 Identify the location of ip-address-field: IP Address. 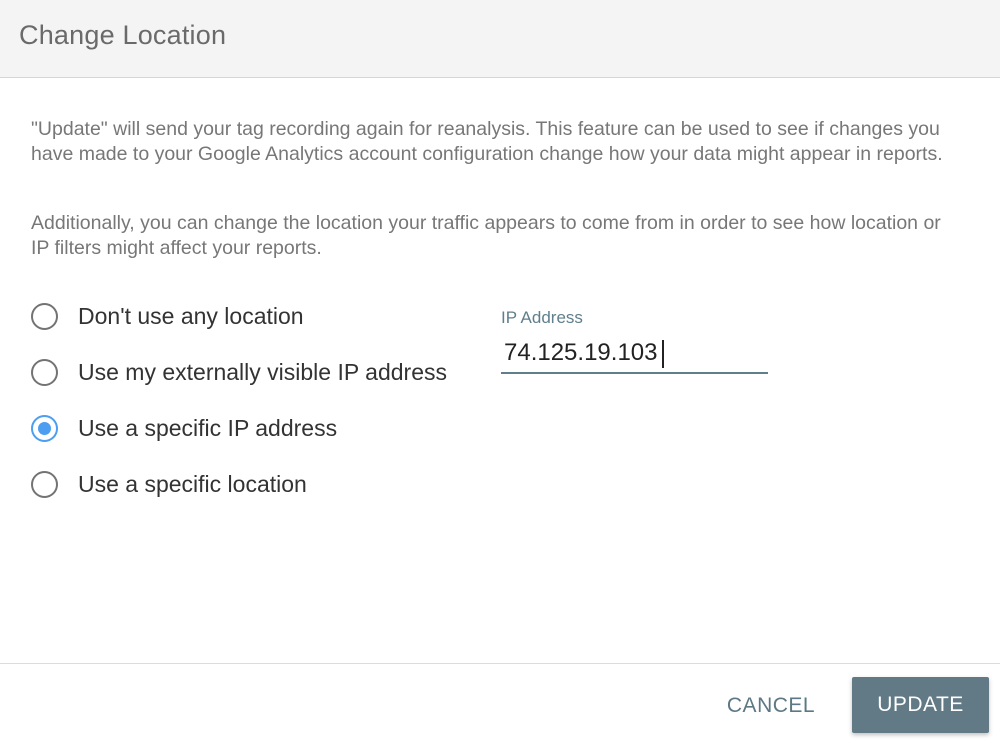
(634, 342).